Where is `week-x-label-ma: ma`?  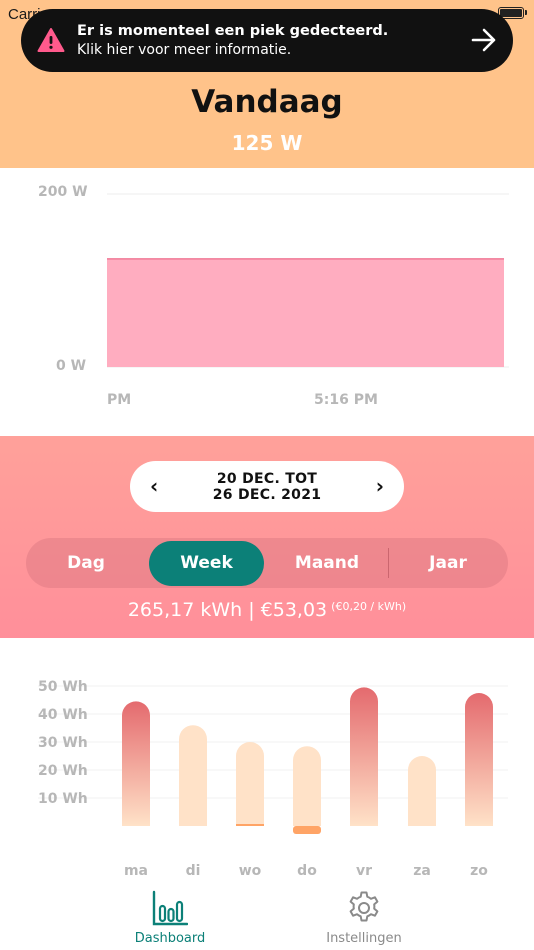
week-x-label-ma: ma is located at coordinates (136, 871).